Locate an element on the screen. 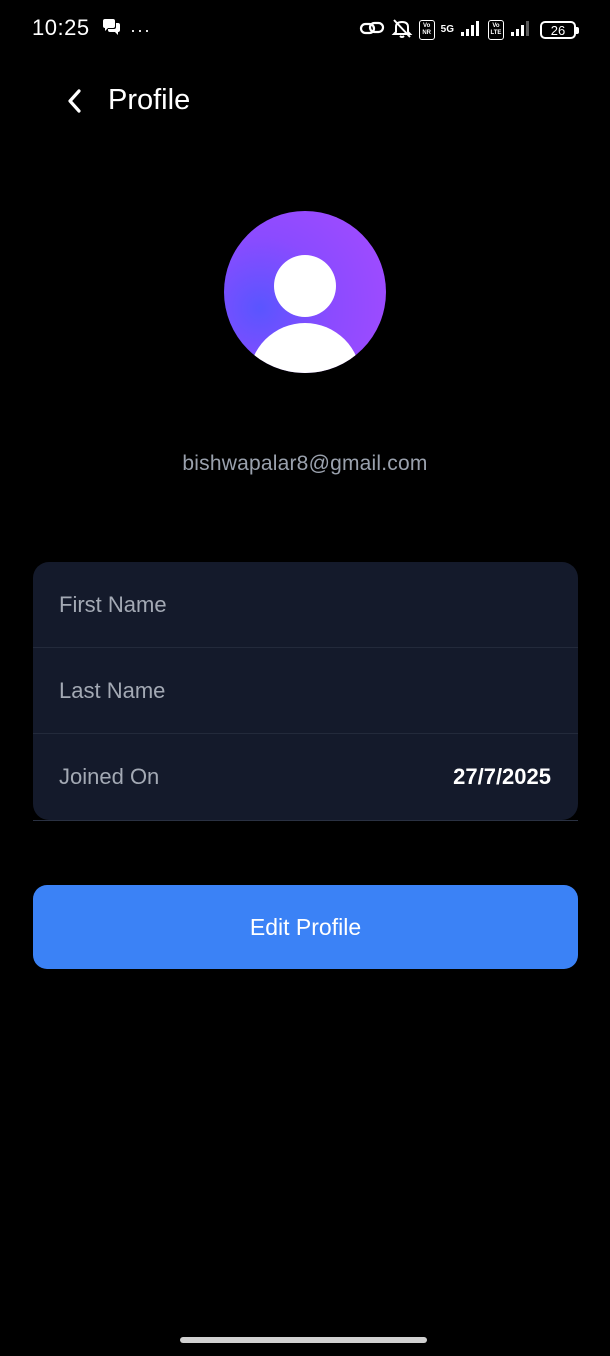  back-chevron-icon is located at coordinates (74, 101).